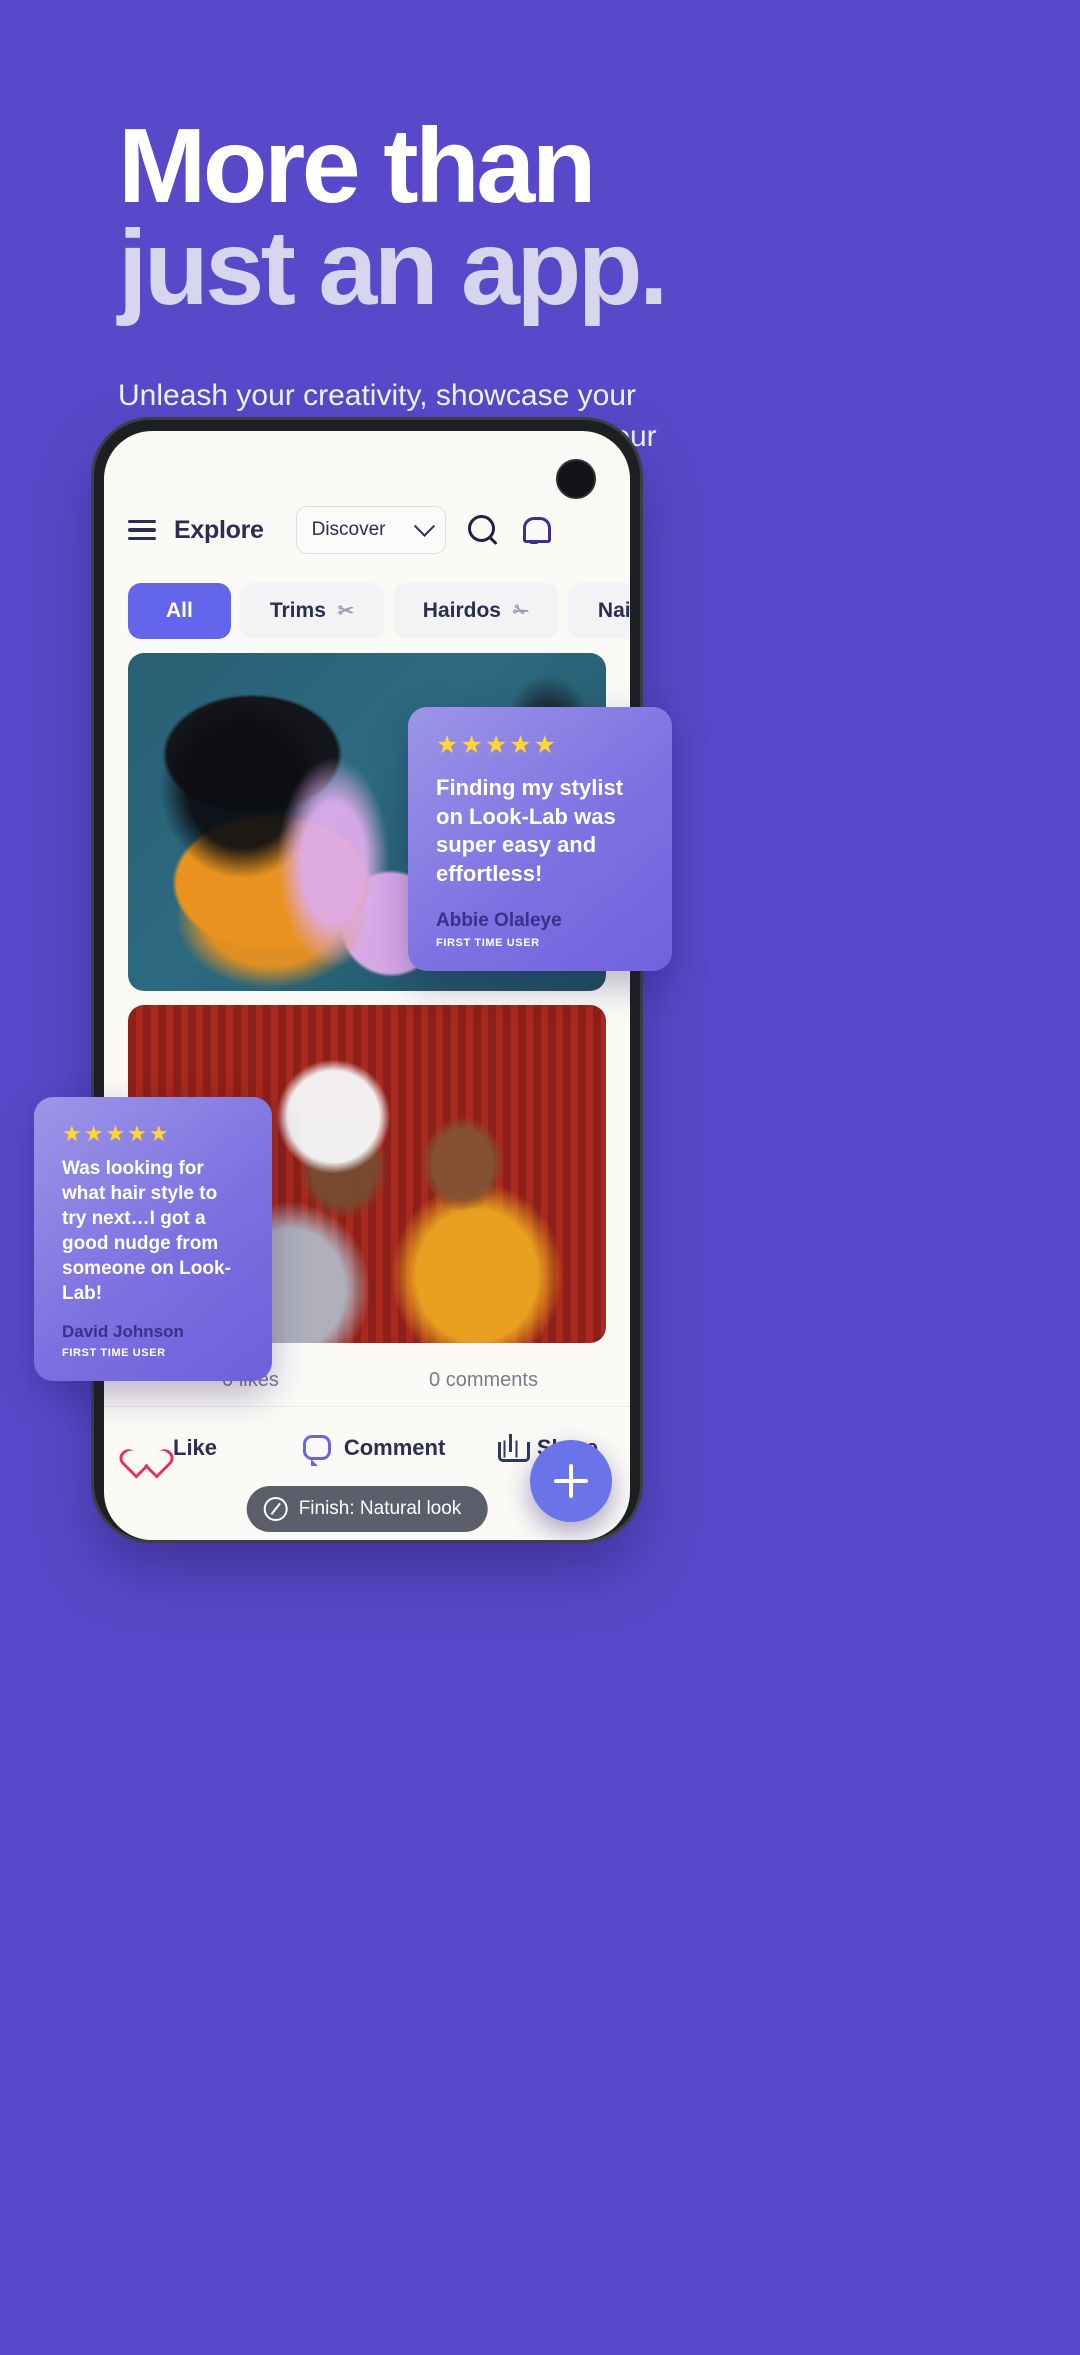 This screenshot has height=2355, width=1080. I want to click on app-header: Explore Discover, so click(367, 530).